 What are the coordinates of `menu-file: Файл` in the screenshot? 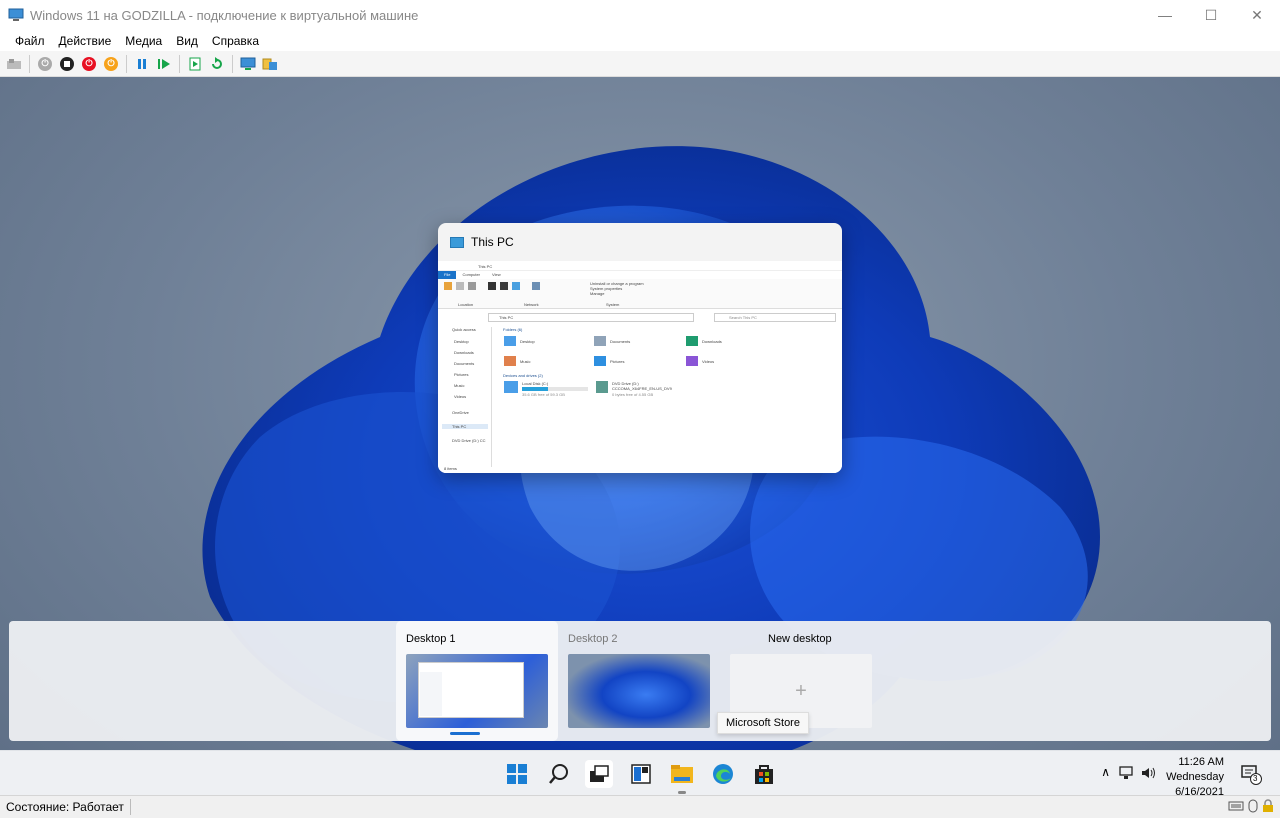 It's located at (30, 41).